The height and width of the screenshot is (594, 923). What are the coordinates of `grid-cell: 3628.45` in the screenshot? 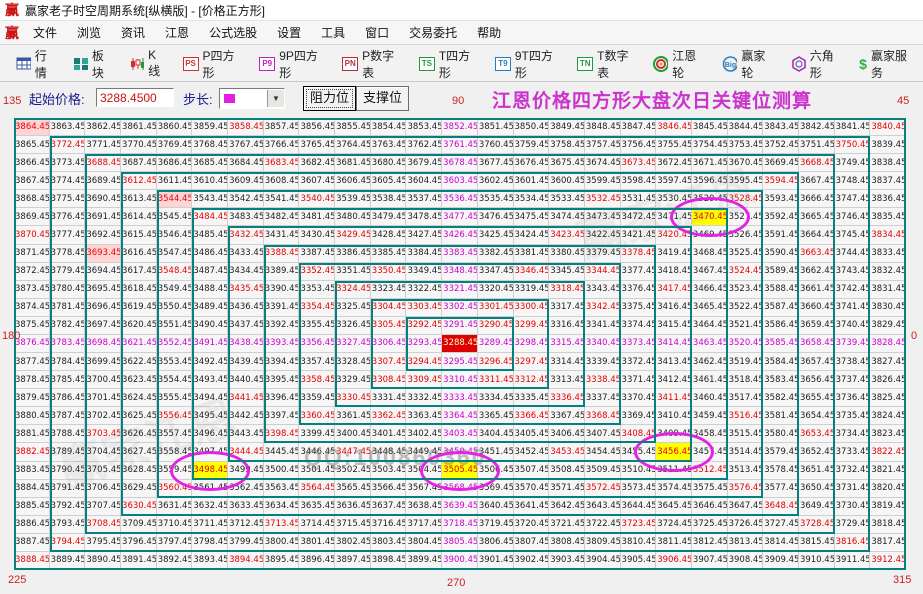 It's located at (139, 470).